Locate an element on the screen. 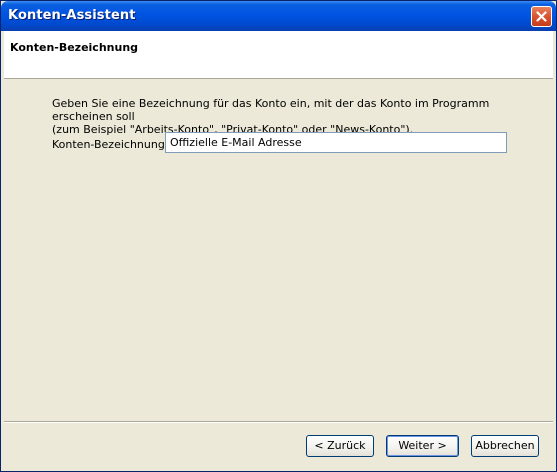 The image size is (557, 472). cancel-button: Abbrechen is located at coordinates (505, 446).